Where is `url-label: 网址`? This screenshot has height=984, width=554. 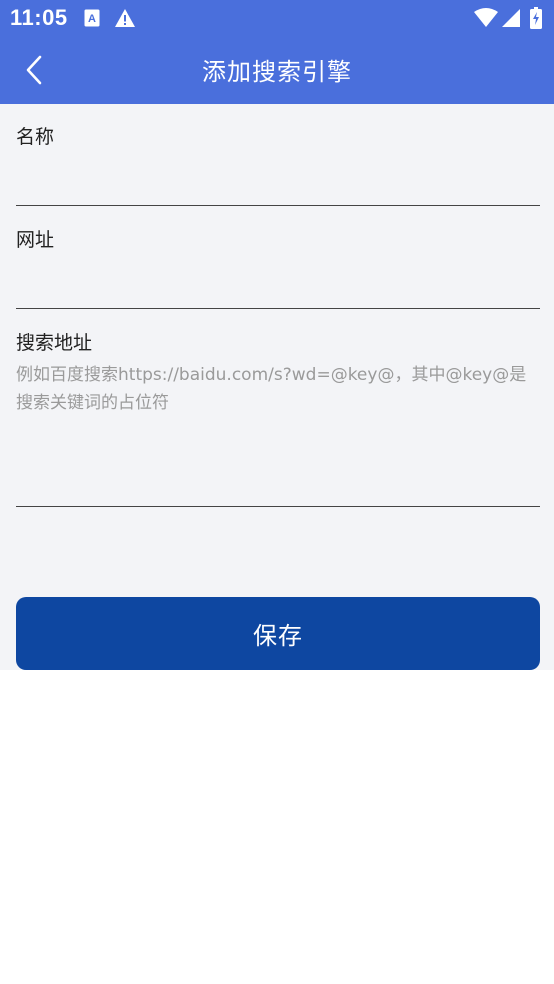
url-label: 网址 is located at coordinates (35, 240).